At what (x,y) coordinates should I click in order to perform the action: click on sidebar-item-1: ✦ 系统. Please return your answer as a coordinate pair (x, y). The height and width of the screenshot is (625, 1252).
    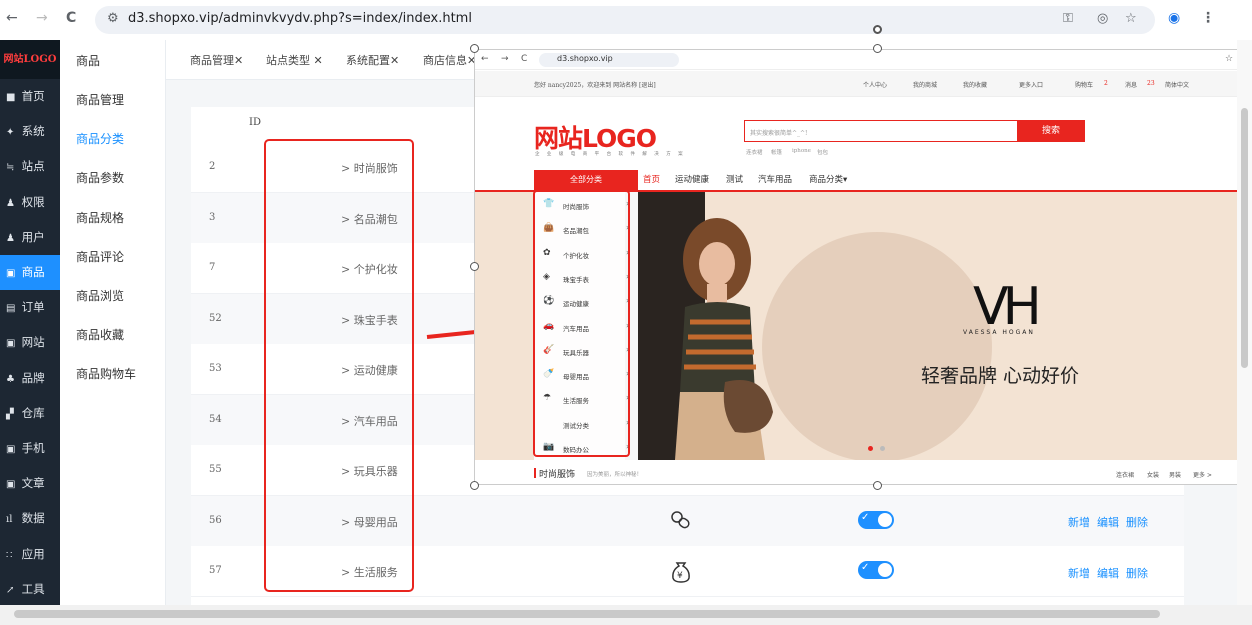
    Looking at the image, I should click on (30, 131).